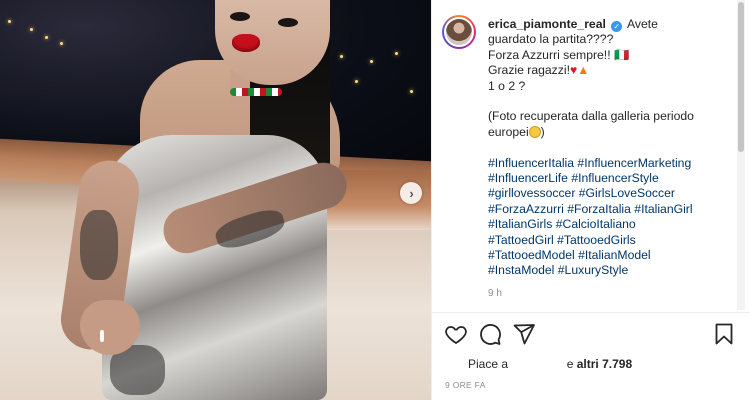 Image resolution: width=750 pixels, height=400 pixels. I want to click on caption-line: europei), so click(606, 132).